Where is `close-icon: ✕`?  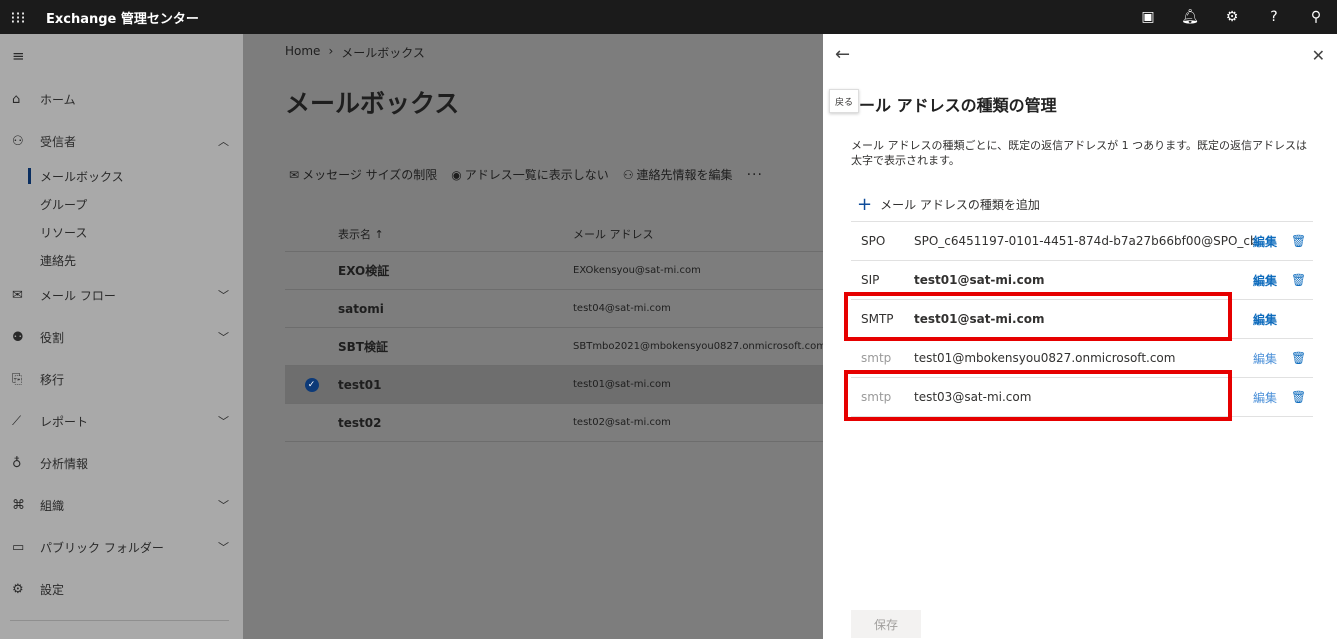
close-icon: ✕ is located at coordinates (1318, 55).